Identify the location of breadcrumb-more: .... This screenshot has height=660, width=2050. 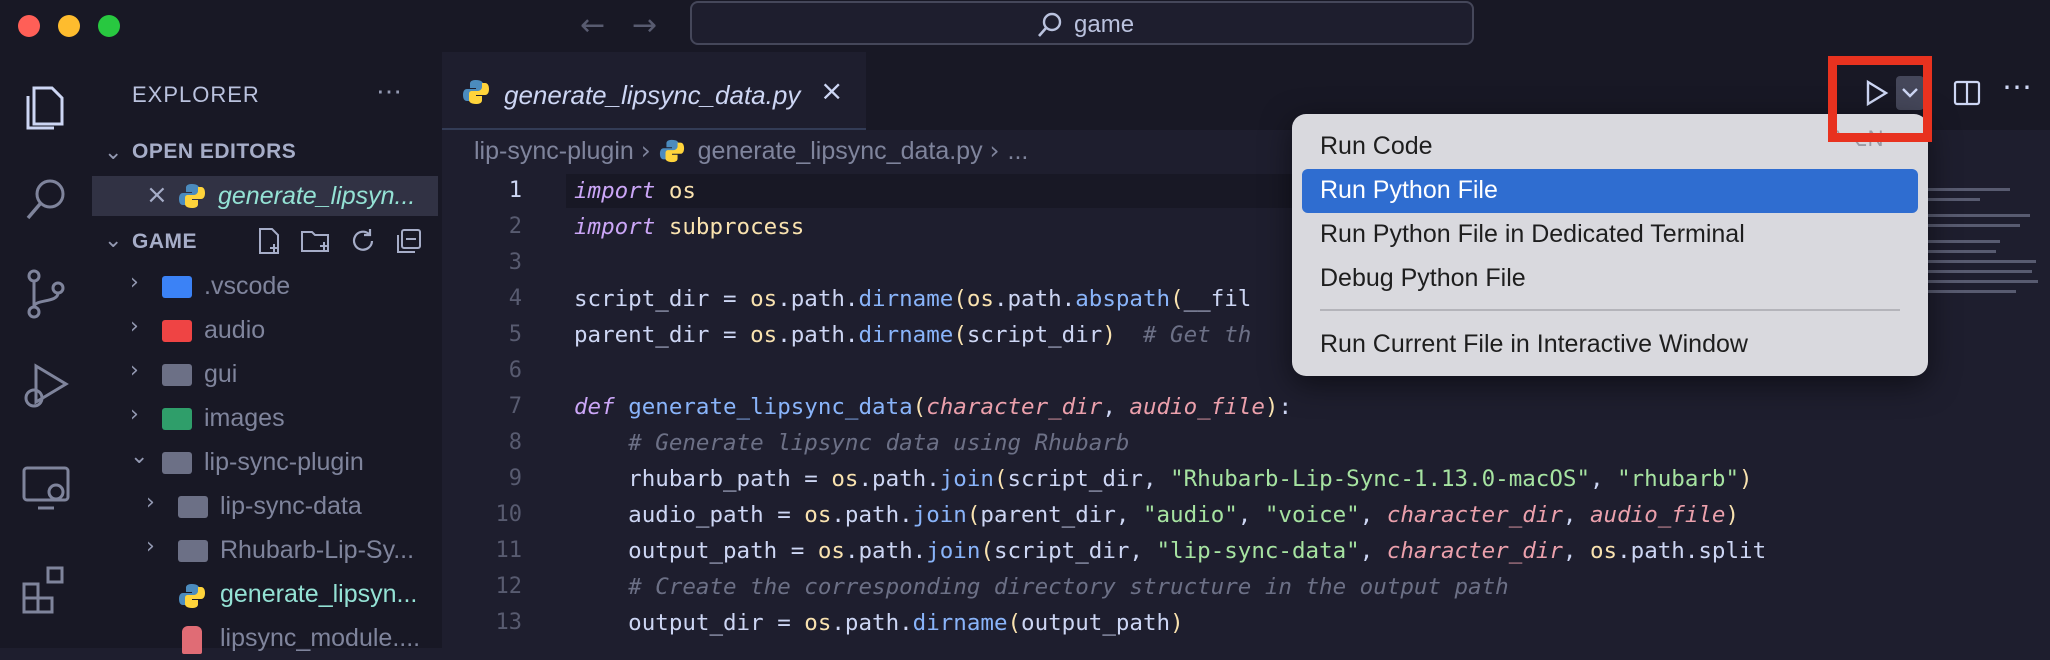
(1018, 151).